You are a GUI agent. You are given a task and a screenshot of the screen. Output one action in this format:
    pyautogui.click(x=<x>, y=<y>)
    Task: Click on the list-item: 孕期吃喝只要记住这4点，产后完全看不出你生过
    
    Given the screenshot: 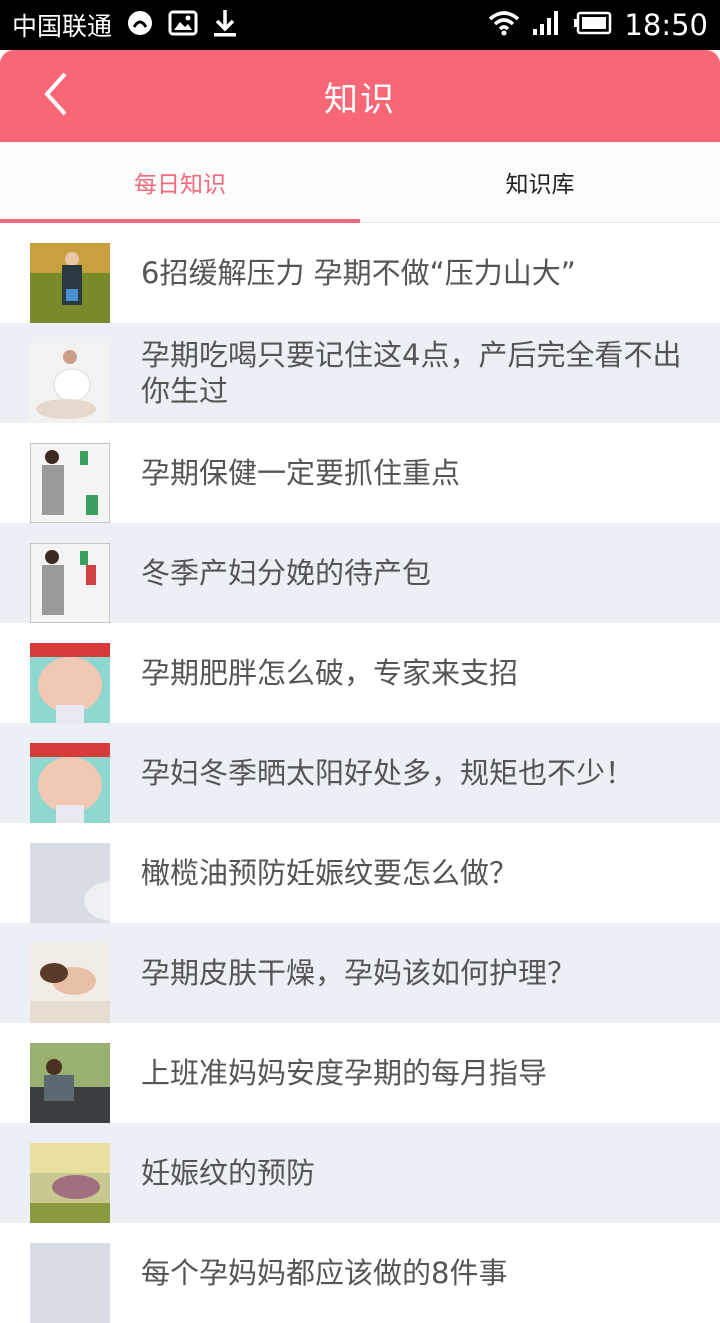 What is the action you would take?
    pyautogui.click(x=360, y=373)
    